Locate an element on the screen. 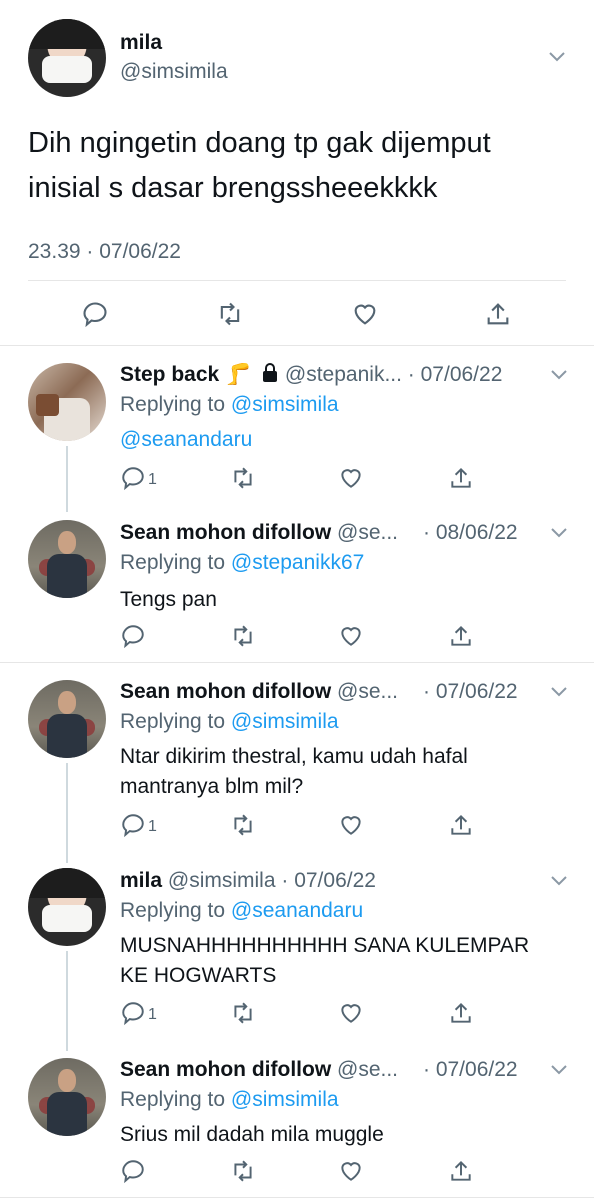 Image resolution: width=594 pixels, height=1200 pixels. reply-text-line2: mantranya blm mil? is located at coordinates (212, 786).